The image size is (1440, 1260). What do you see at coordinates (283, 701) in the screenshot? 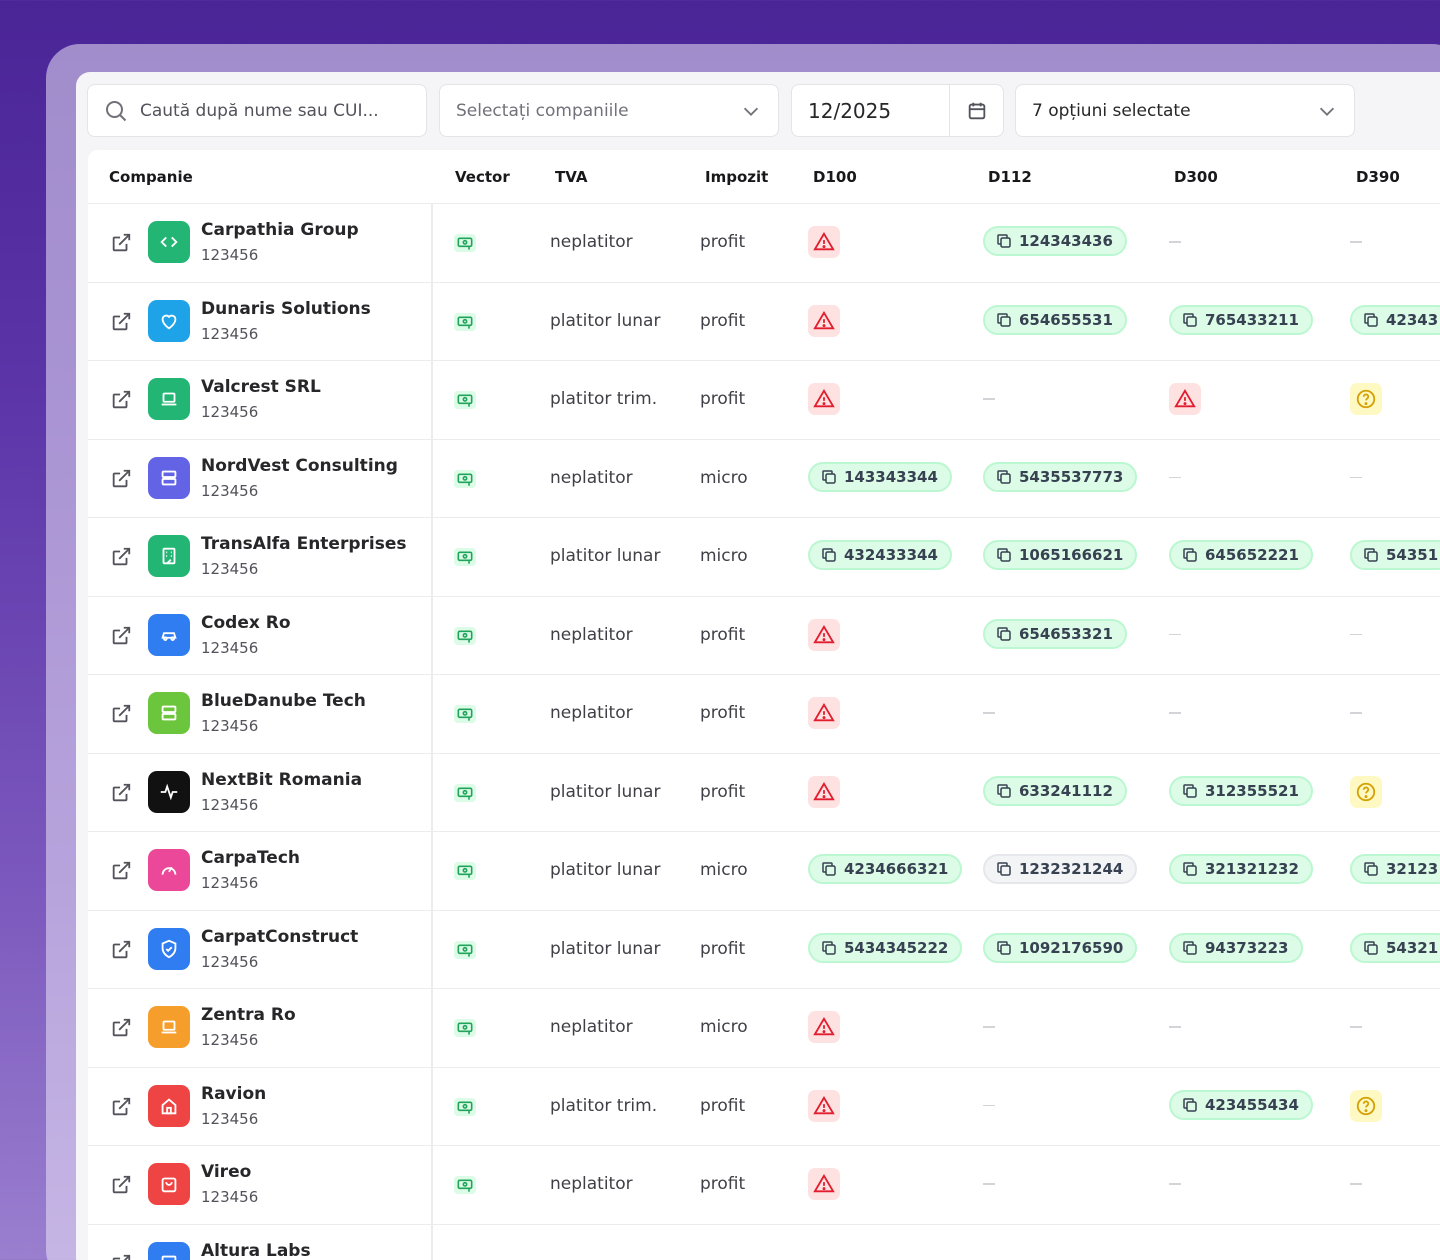
I see `company-name: BlueDanube Tech` at bounding box center [283, 701].